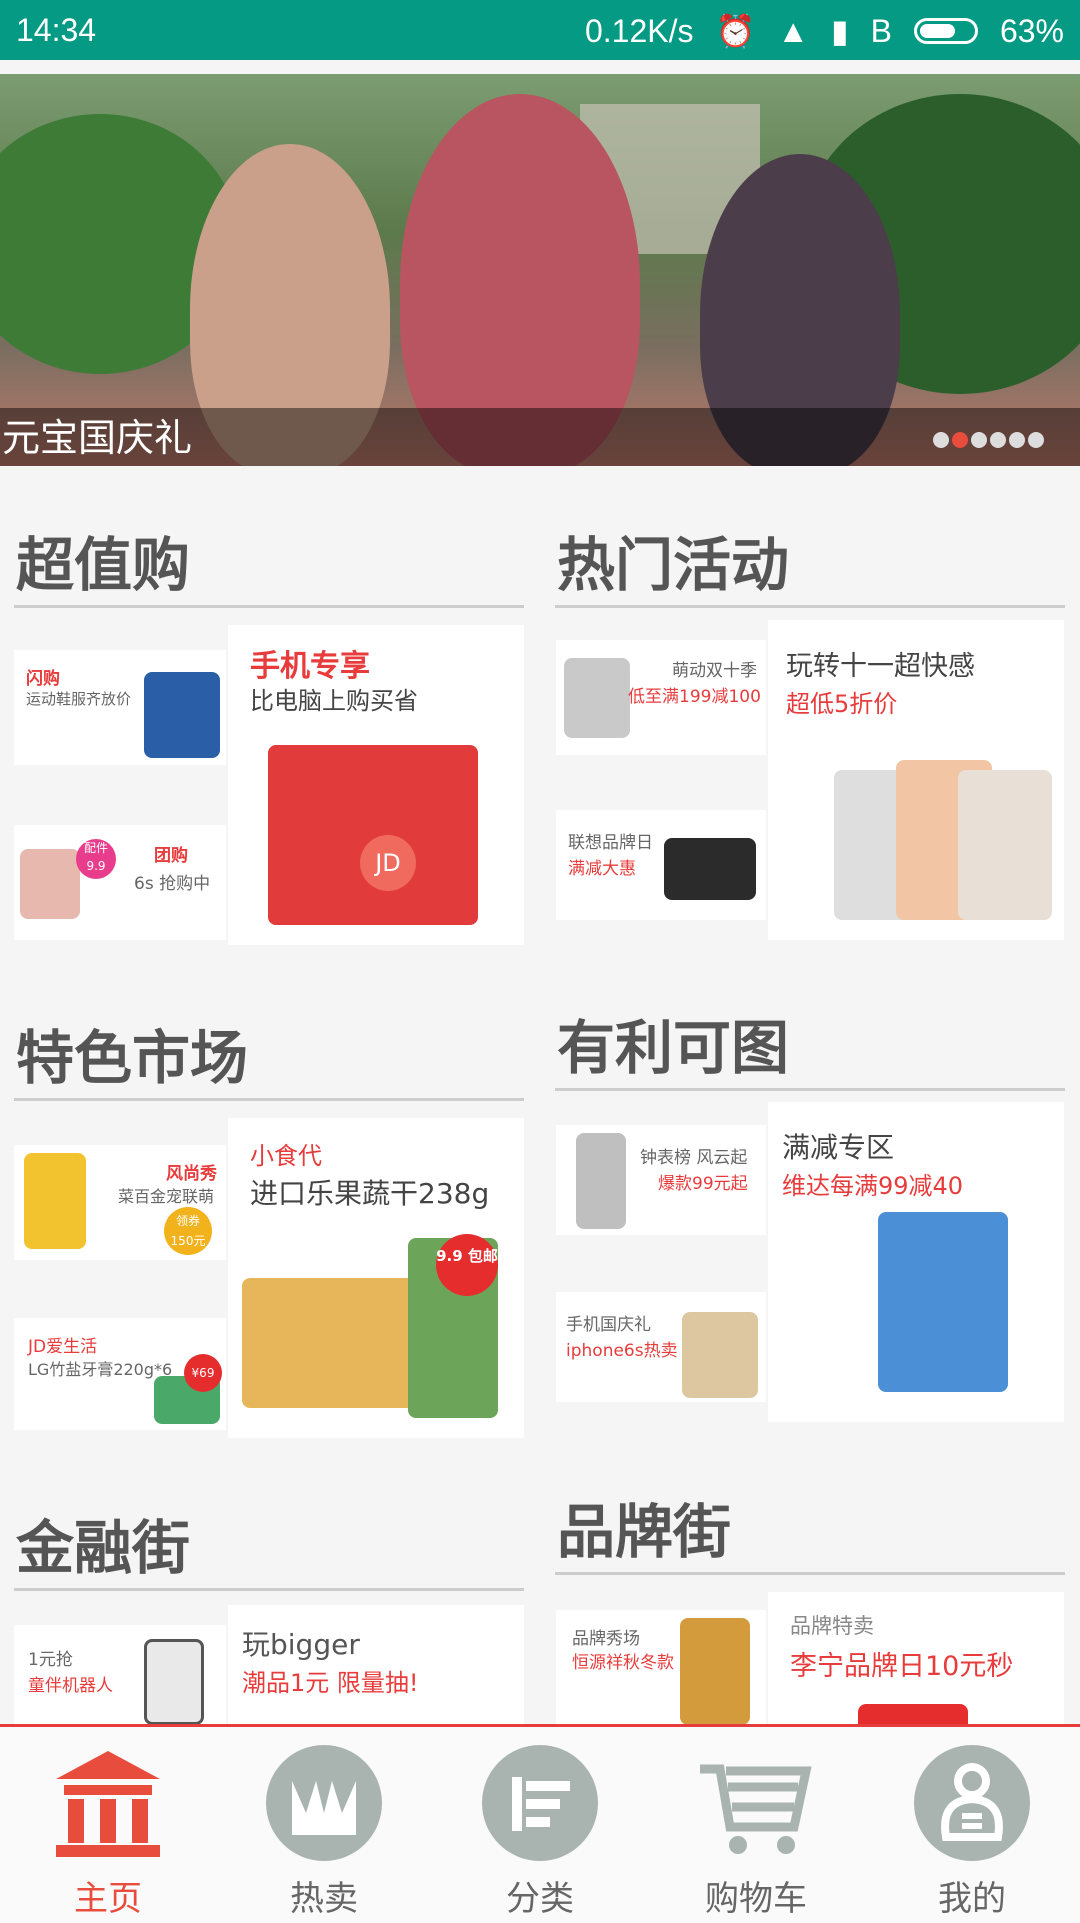  I want to click on signal-icon: ▮, so click(840, 31).